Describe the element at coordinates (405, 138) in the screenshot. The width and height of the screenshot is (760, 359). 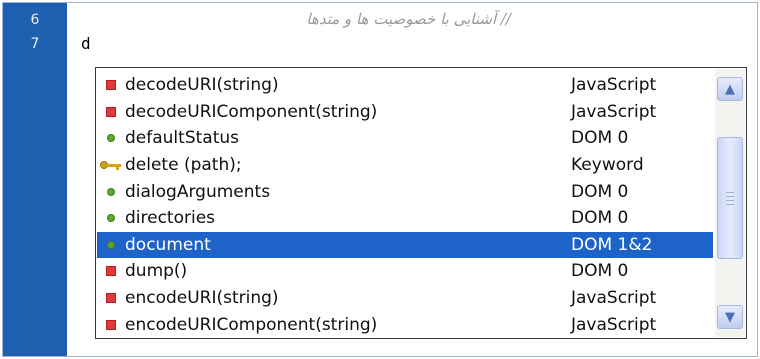
I see `autocomplete-item: defaultStatus DOM 0` at that location.